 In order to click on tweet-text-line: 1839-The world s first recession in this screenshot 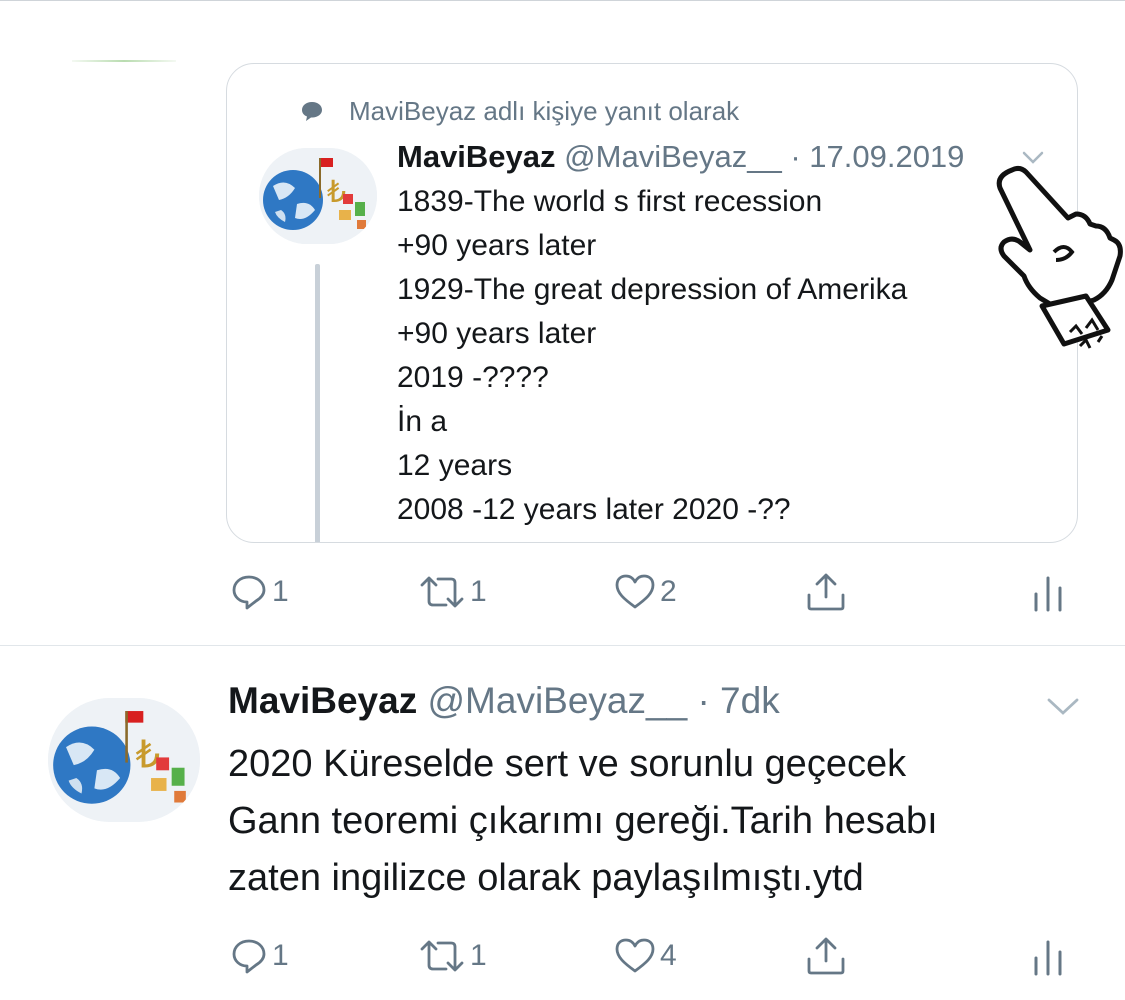, I will do `click(610, 201)`.